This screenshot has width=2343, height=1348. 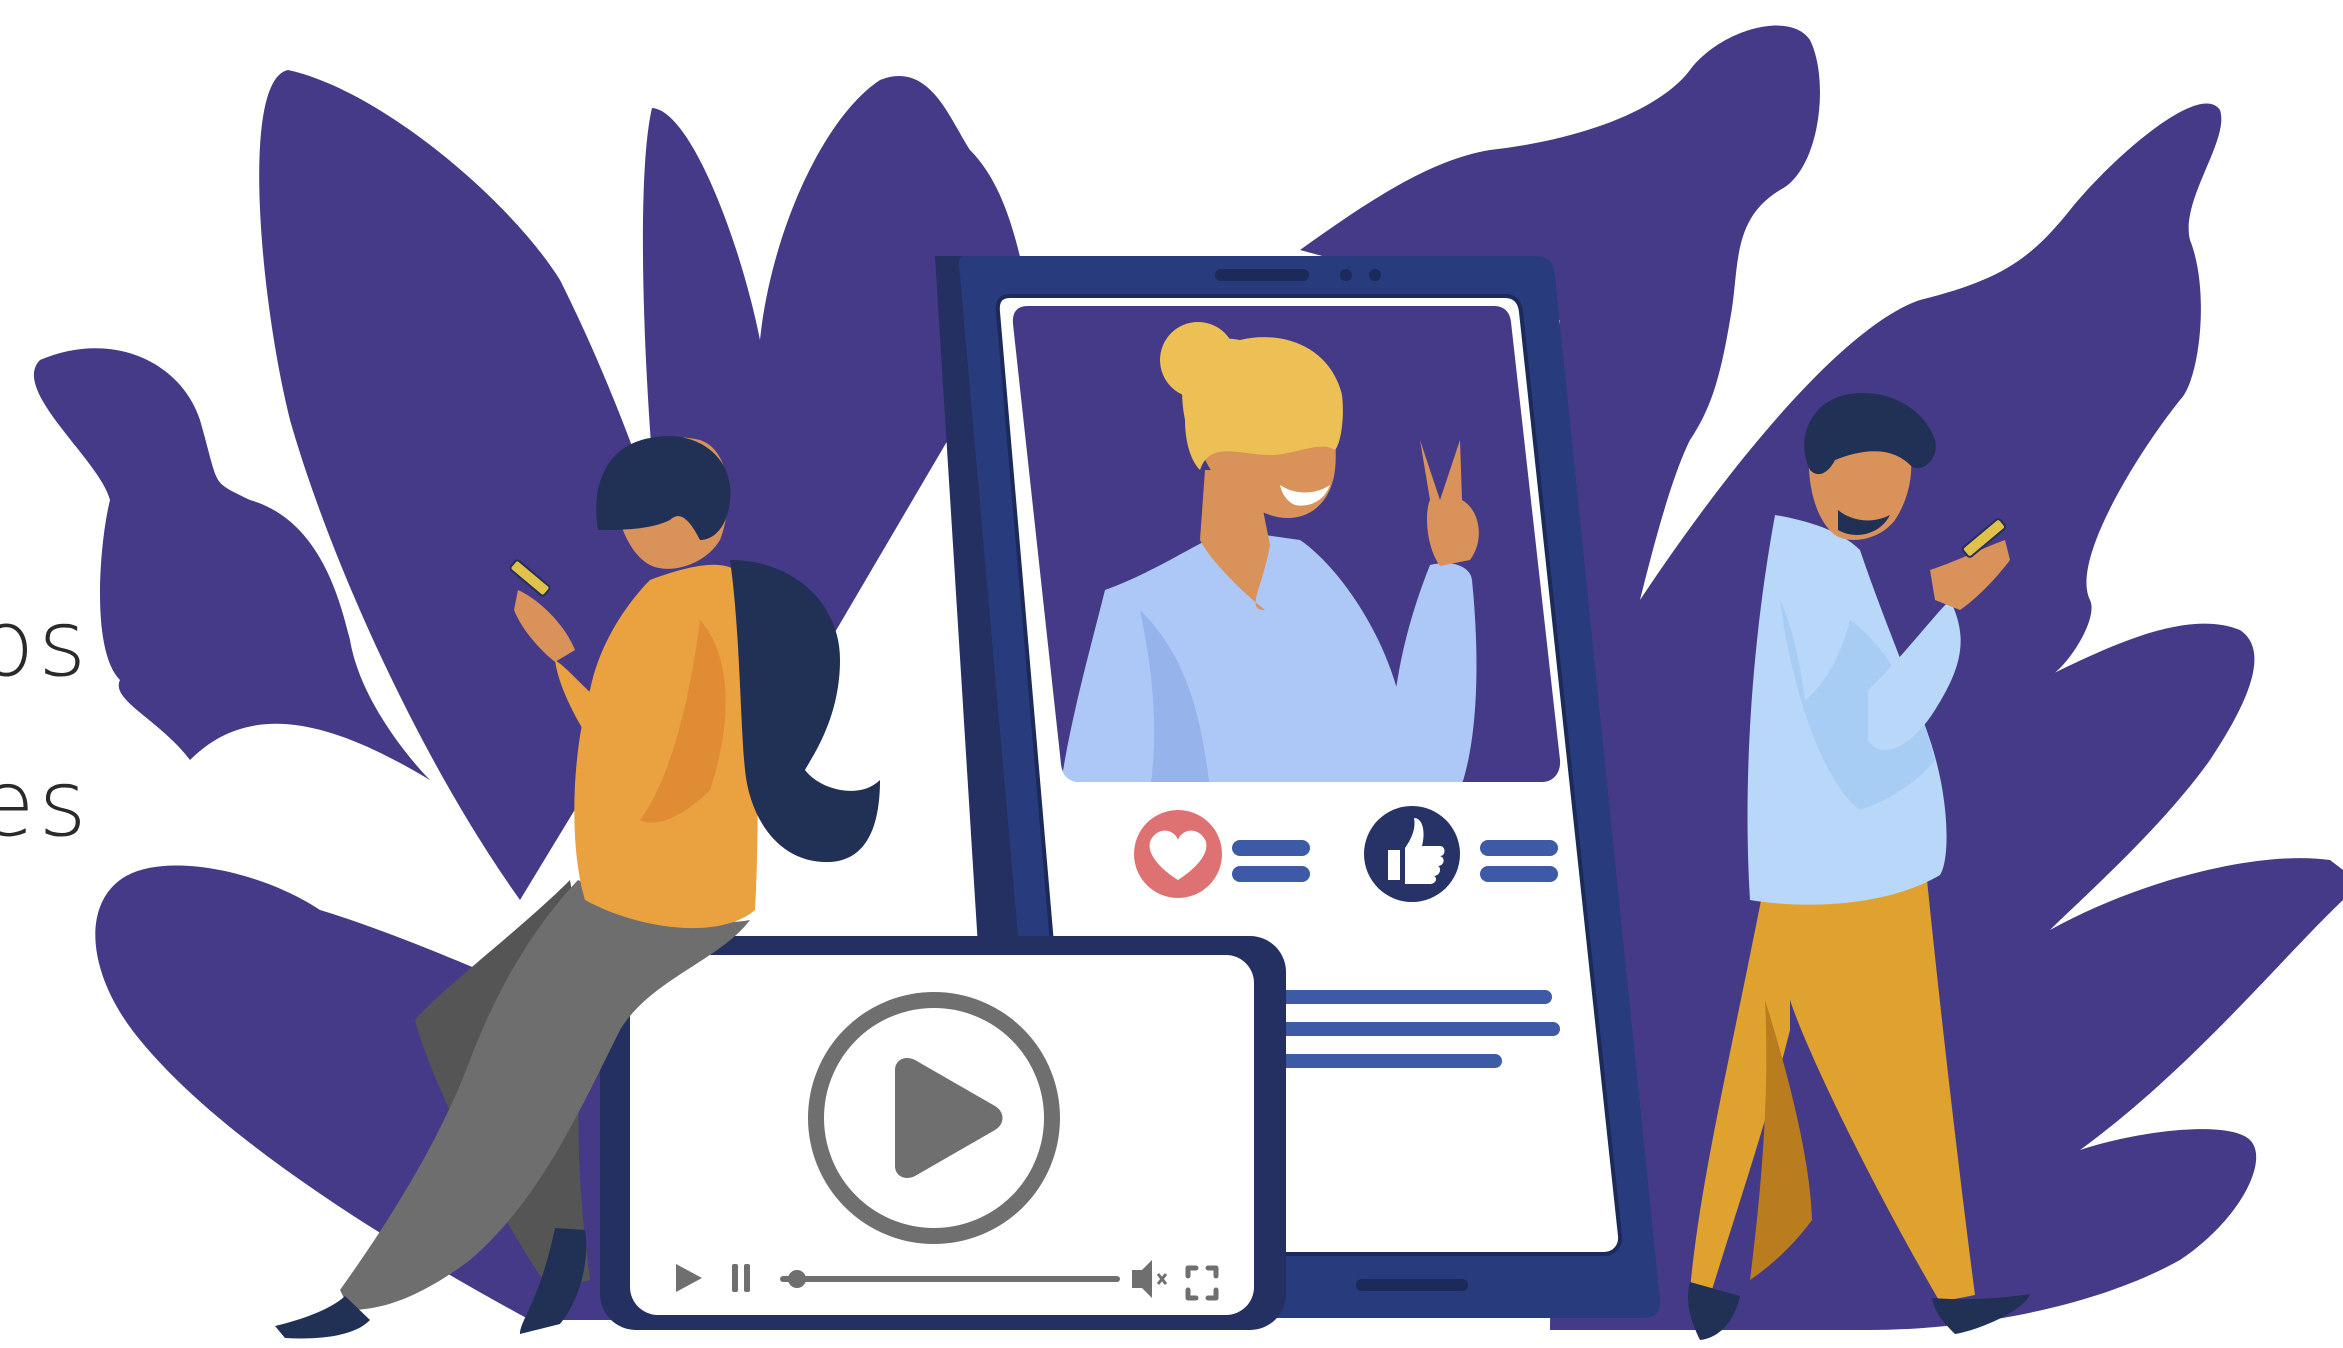 I want to click on big-play-button, so click(x=934, y=1118).